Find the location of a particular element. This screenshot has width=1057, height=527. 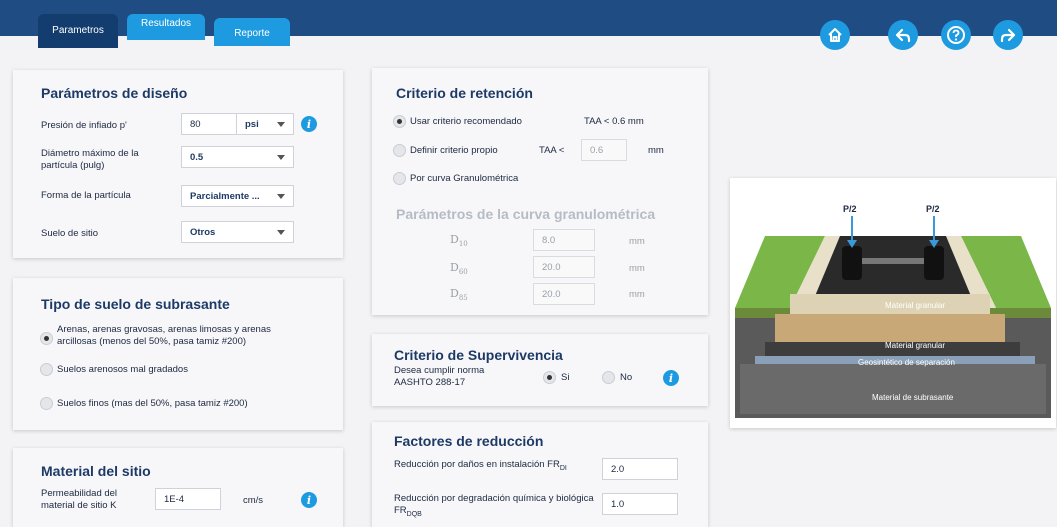

criterio-opt1-note: TAA < 0.6 mm is located at coordinates (614, 121).